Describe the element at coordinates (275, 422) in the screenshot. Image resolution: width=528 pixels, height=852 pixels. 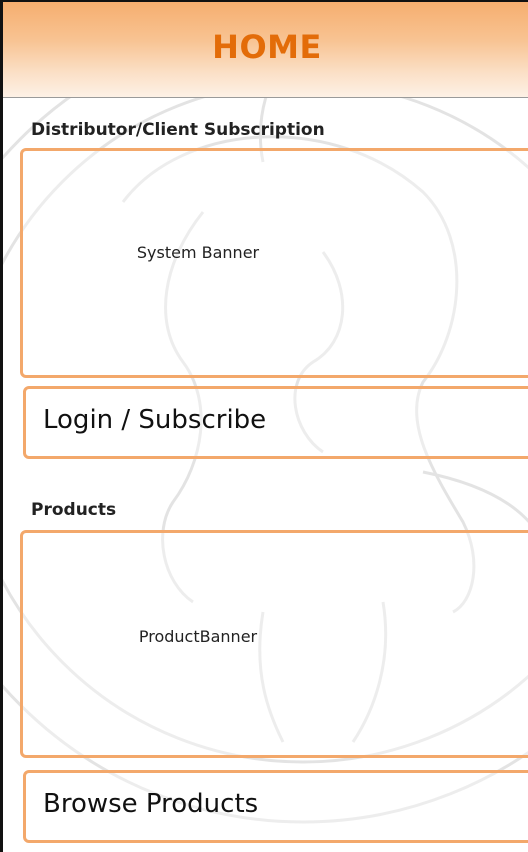
I see `login-subscribe-button: Login / Subscribe` at that location.